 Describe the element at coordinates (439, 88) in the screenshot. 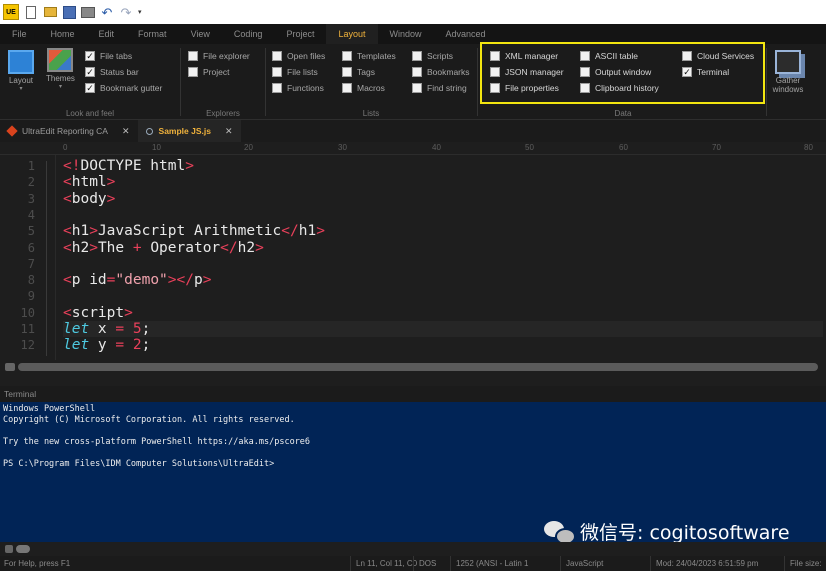

I see `find-string-checkbox: Find string` at that location.